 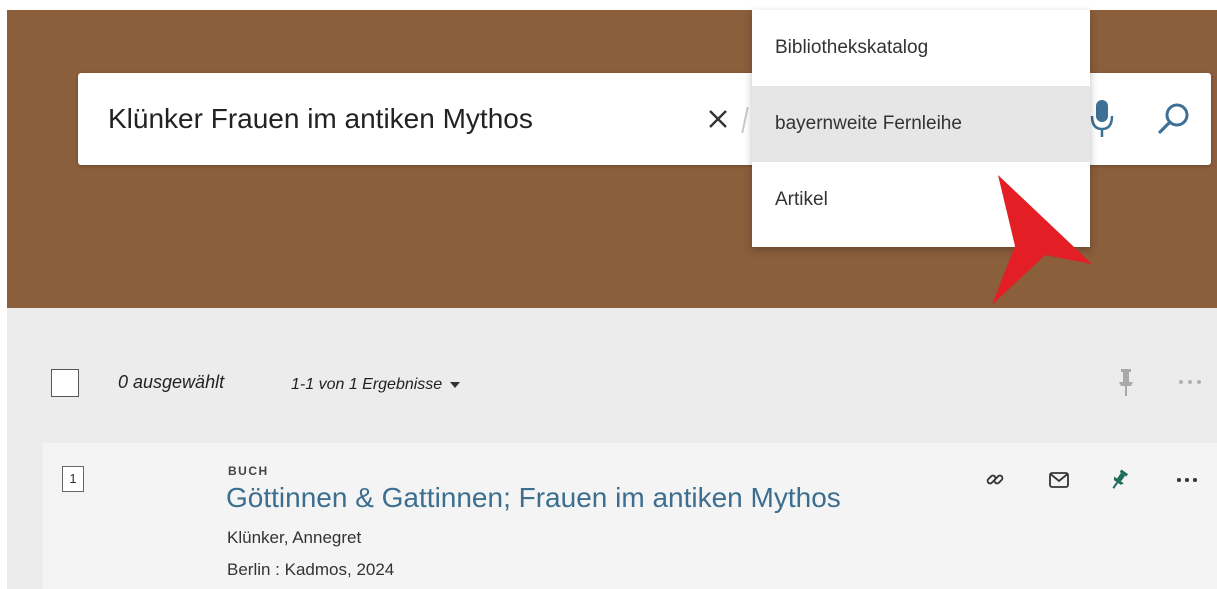 What do you see at coordinates (1042, 240) in the screenshot?
I see `annotation-arrow` at bounding box center [1042, 240].